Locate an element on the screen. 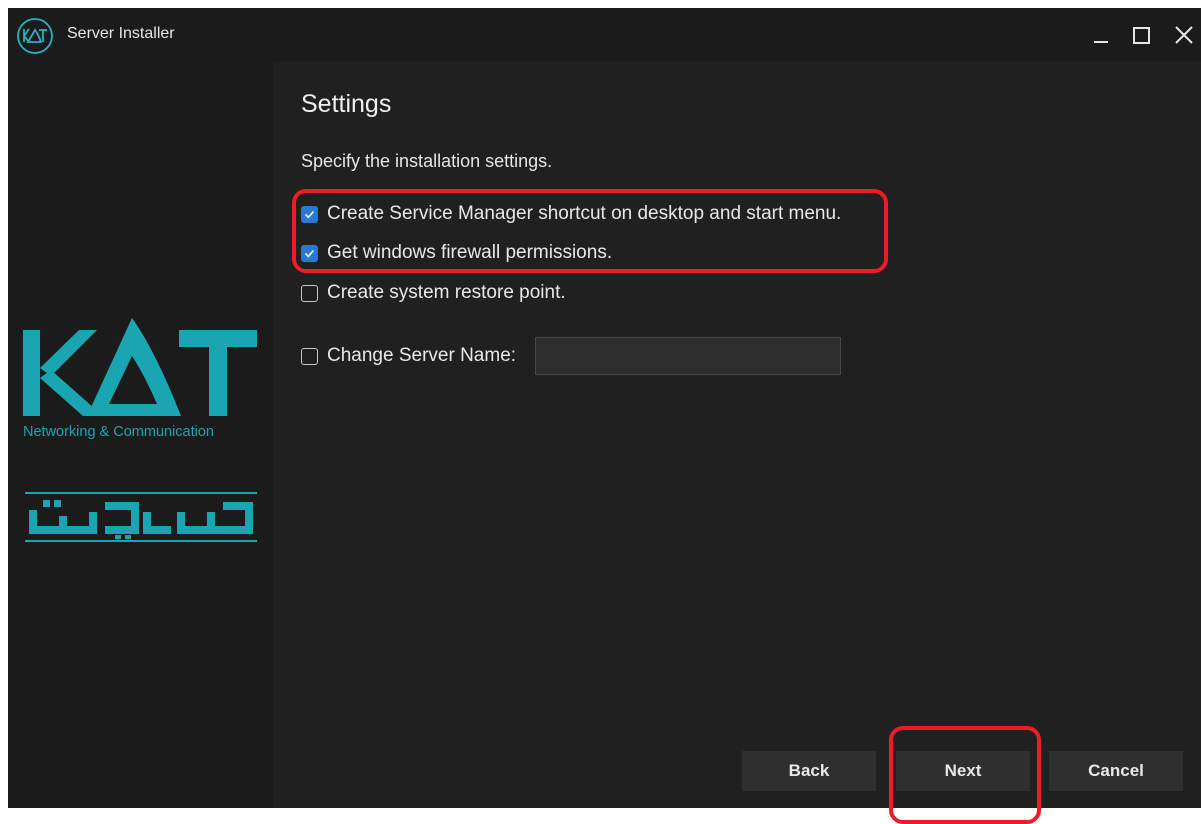  close-button is located at coordinates (1184, 35).